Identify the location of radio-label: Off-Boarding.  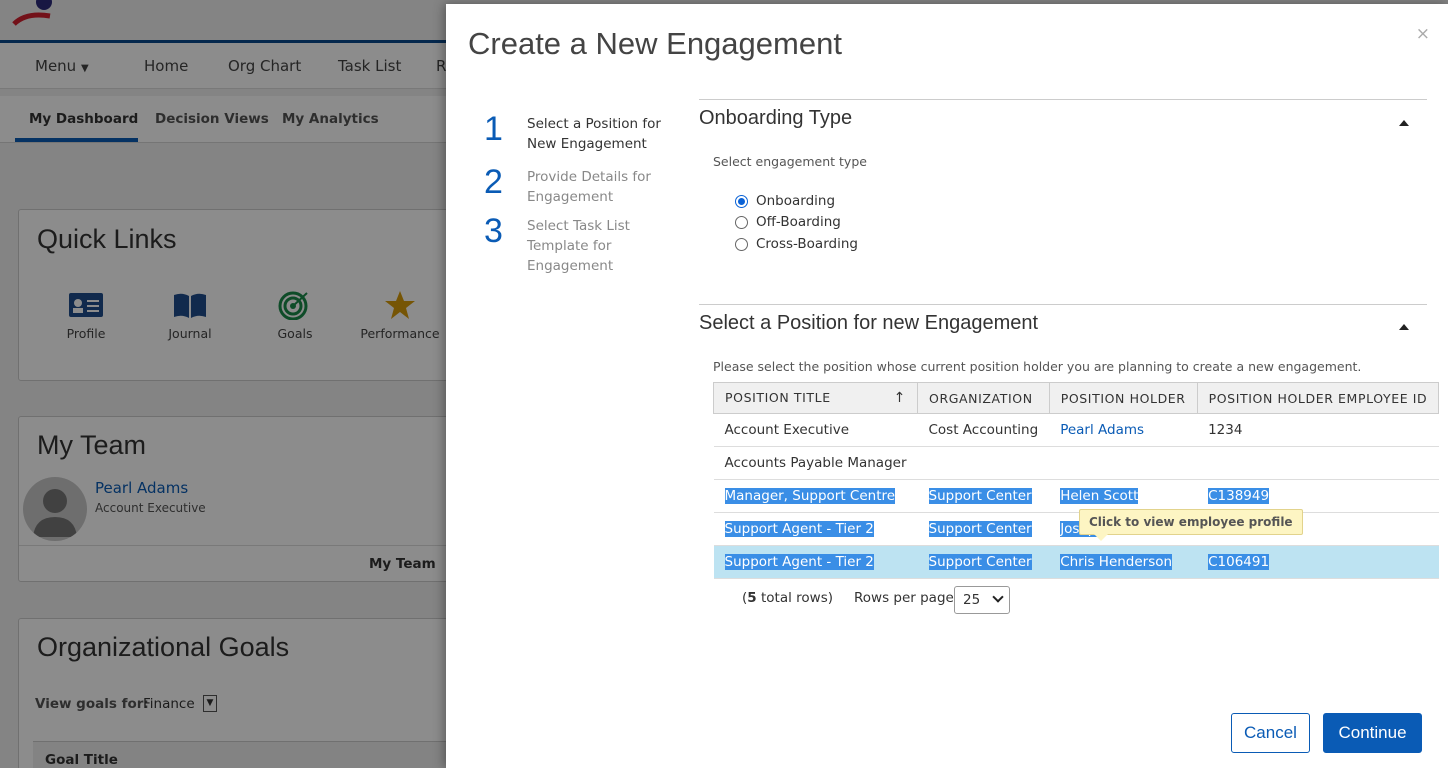
(798, 222).